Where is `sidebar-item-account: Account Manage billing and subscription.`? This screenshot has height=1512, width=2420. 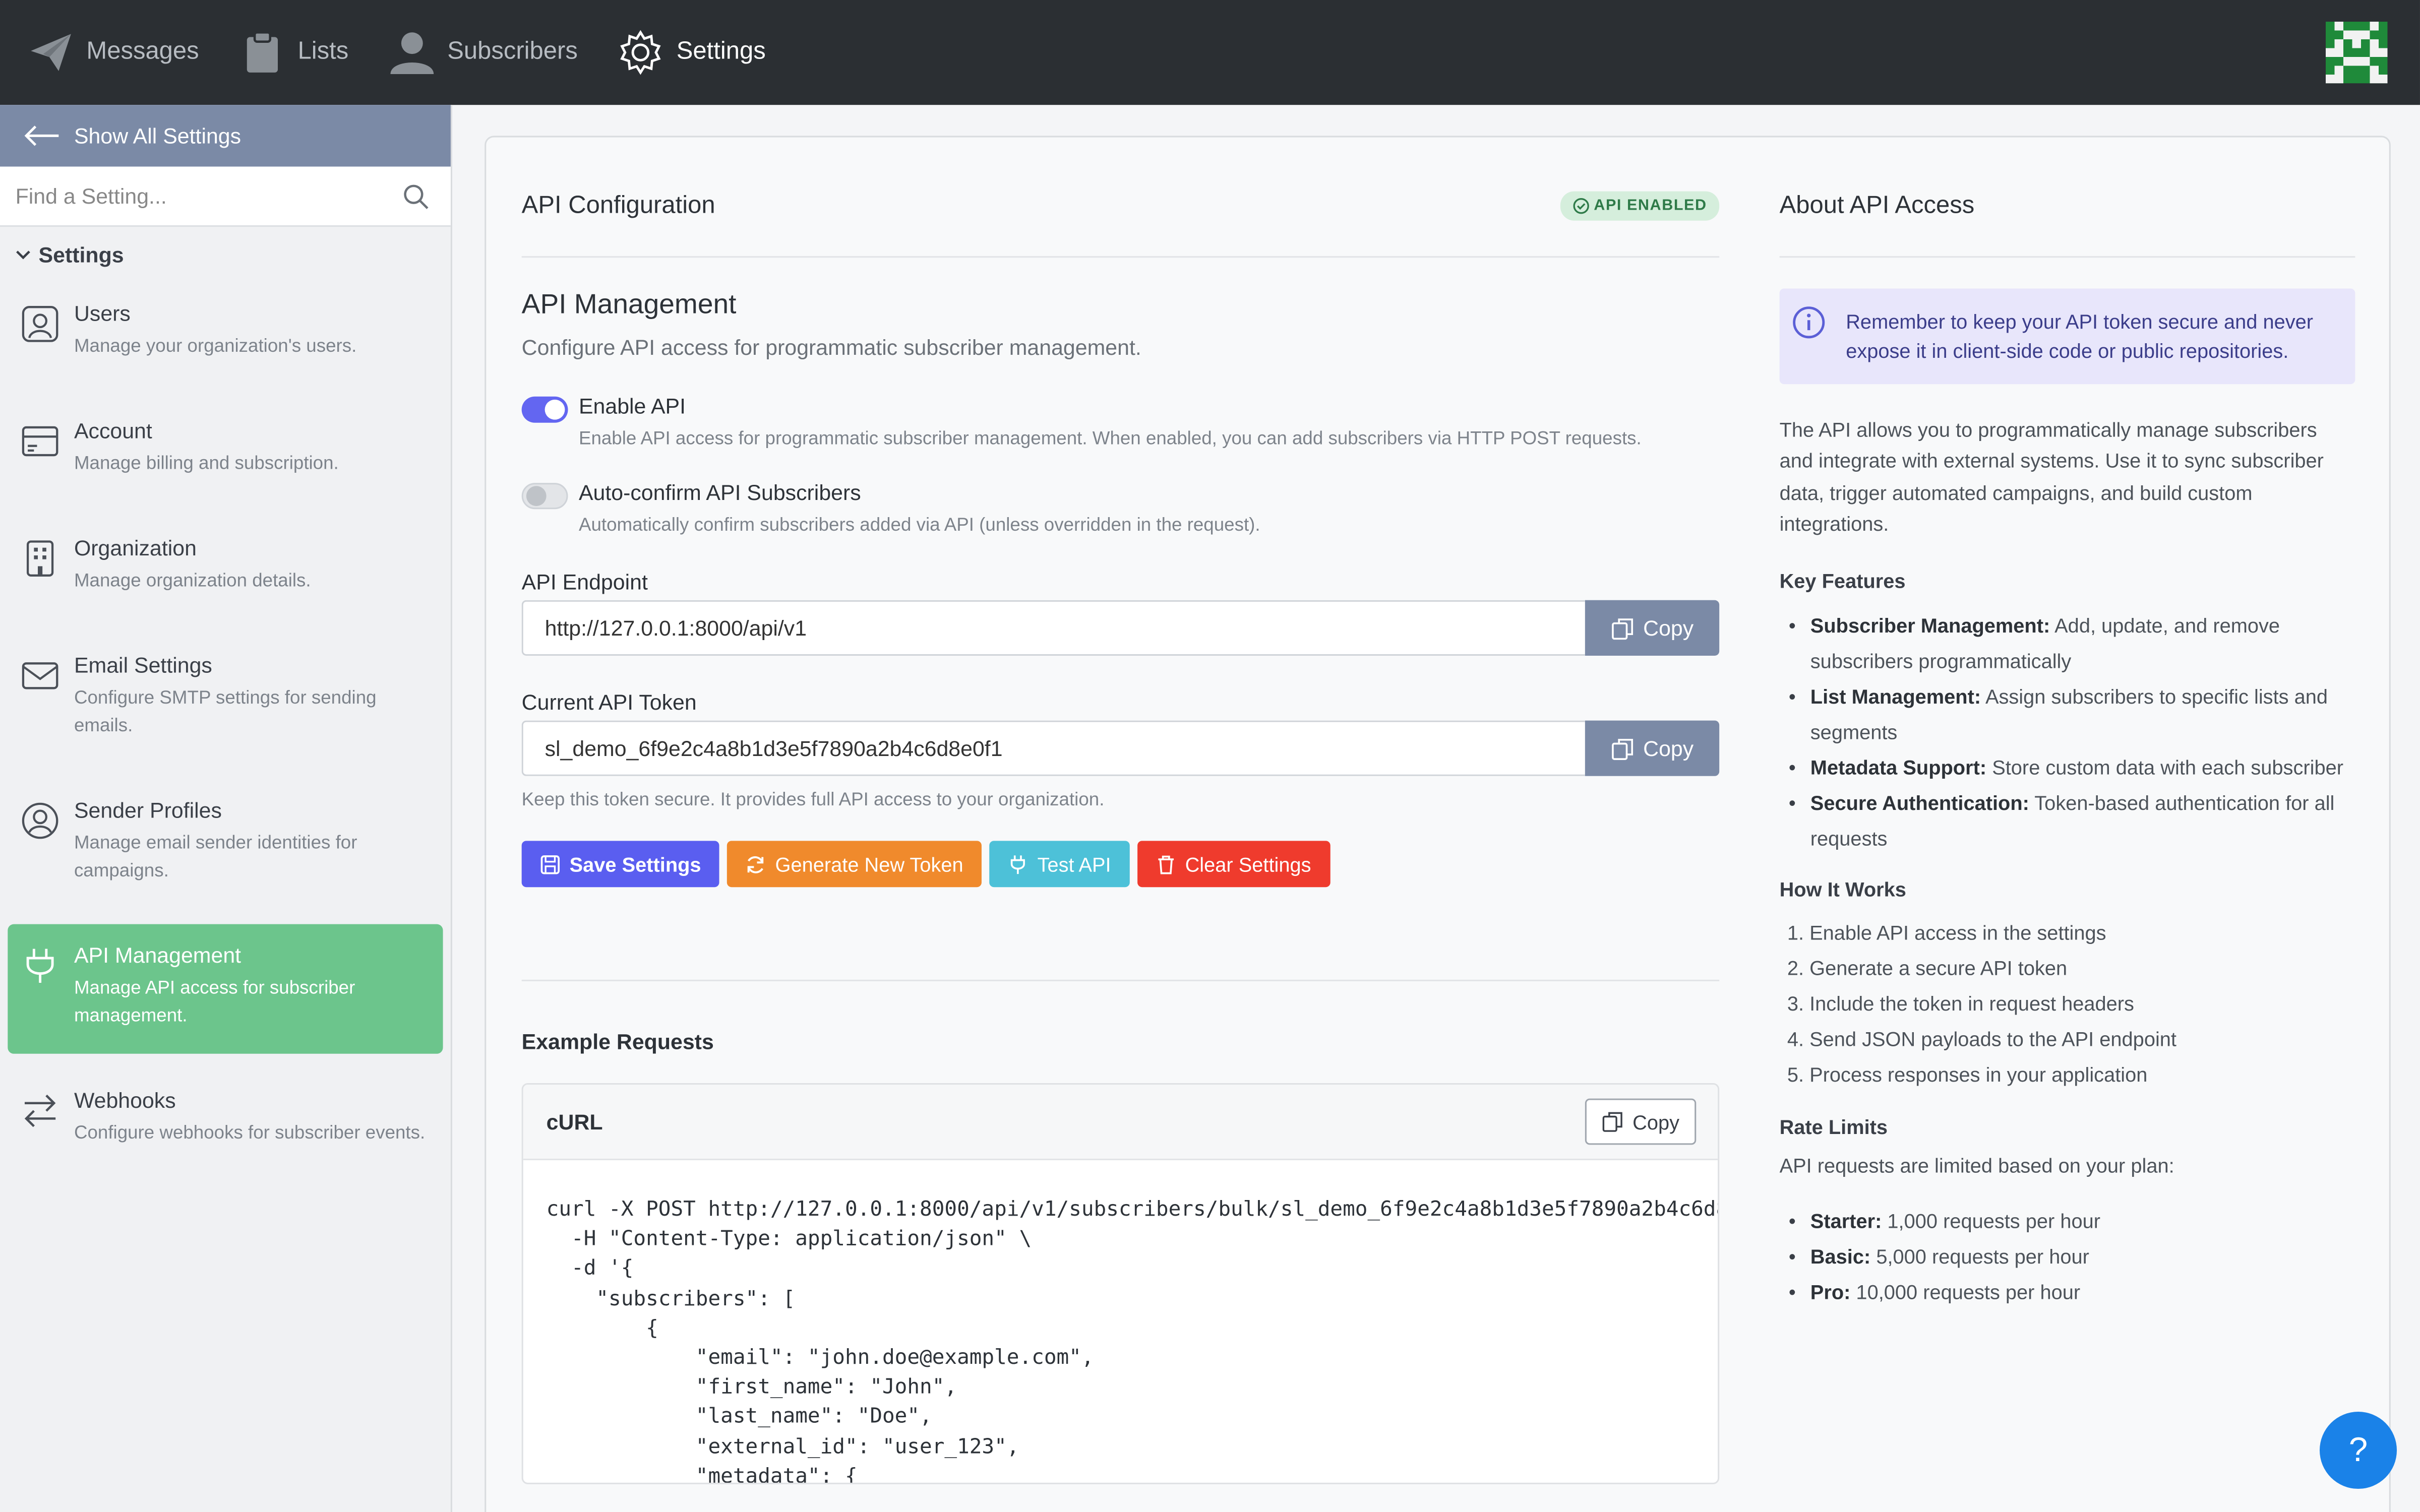 sidebar-item-account: Account Manage billing and subscription. is located at coordinates (225, 459).